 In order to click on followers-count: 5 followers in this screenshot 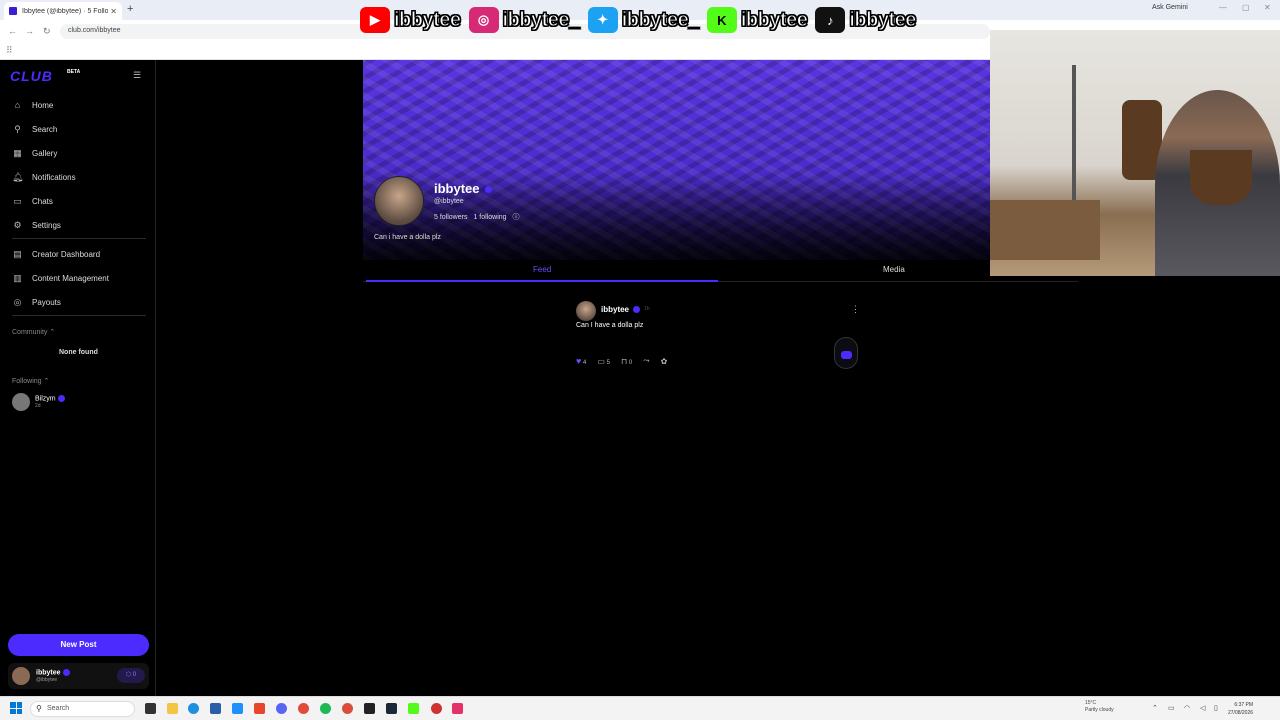, I will do `click(450, 217)`.